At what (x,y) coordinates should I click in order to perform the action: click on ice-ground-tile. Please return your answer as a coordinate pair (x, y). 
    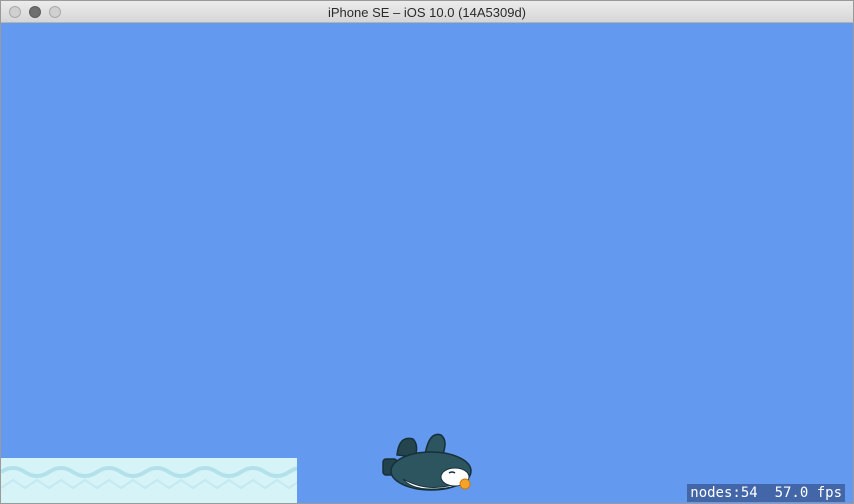
    Looking at the image, I should click on (149, 480).